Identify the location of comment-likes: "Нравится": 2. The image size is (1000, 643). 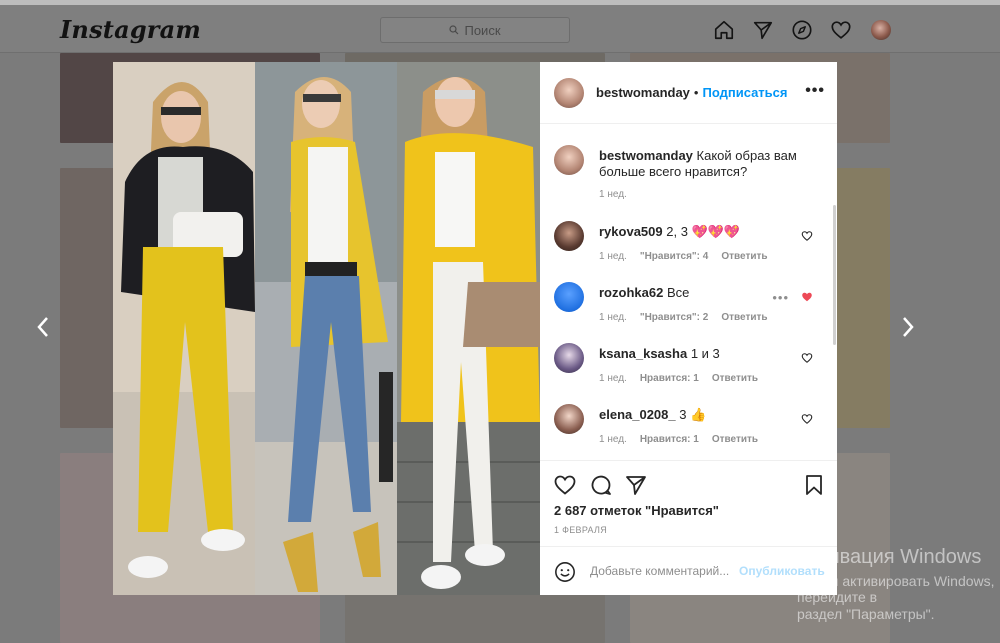
(674, 317).